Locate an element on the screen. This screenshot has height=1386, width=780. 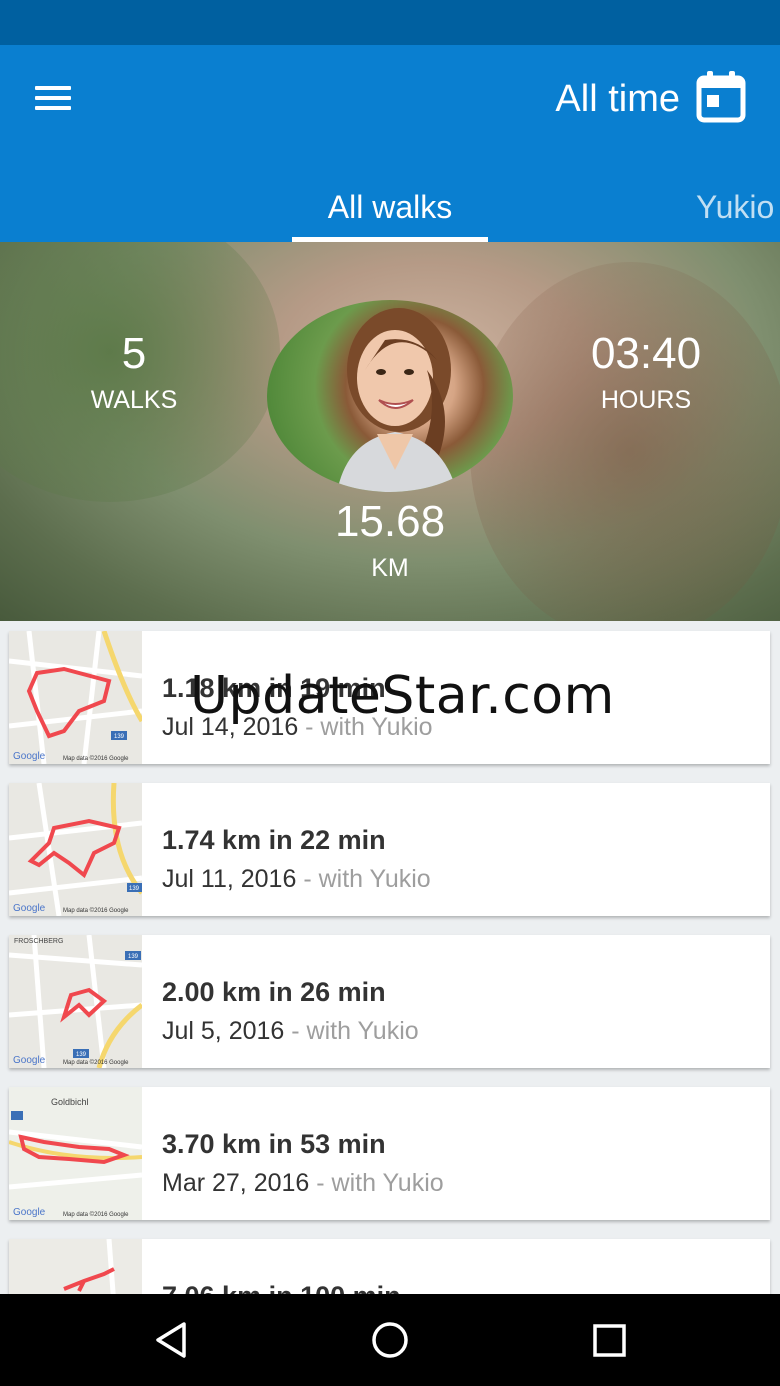
walk-subtitle: Jul 5, 2016 - with Yukio is located at coordinates (290, 1031).